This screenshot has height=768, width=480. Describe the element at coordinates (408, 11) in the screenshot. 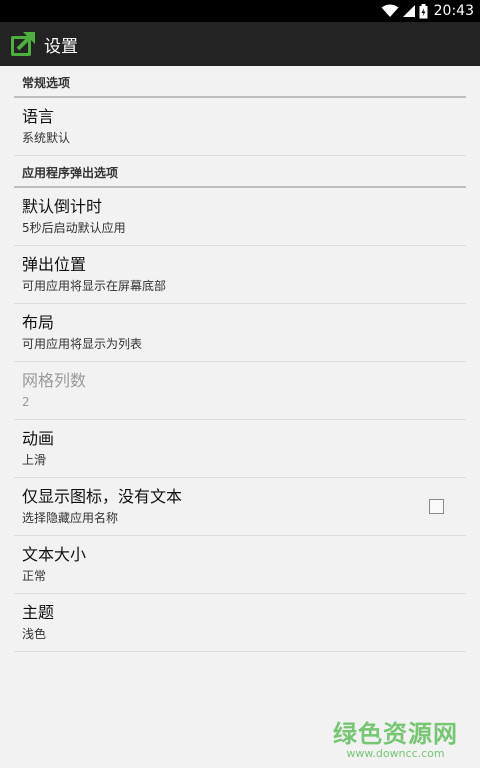

I see `signal-icon` at that location.